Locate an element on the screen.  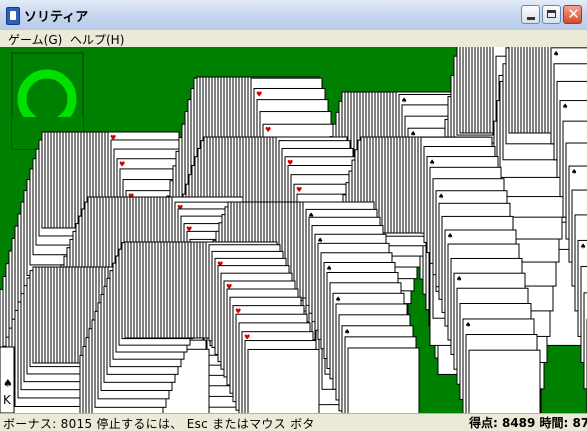
maximize-icon is located at coordinates (551, 14).